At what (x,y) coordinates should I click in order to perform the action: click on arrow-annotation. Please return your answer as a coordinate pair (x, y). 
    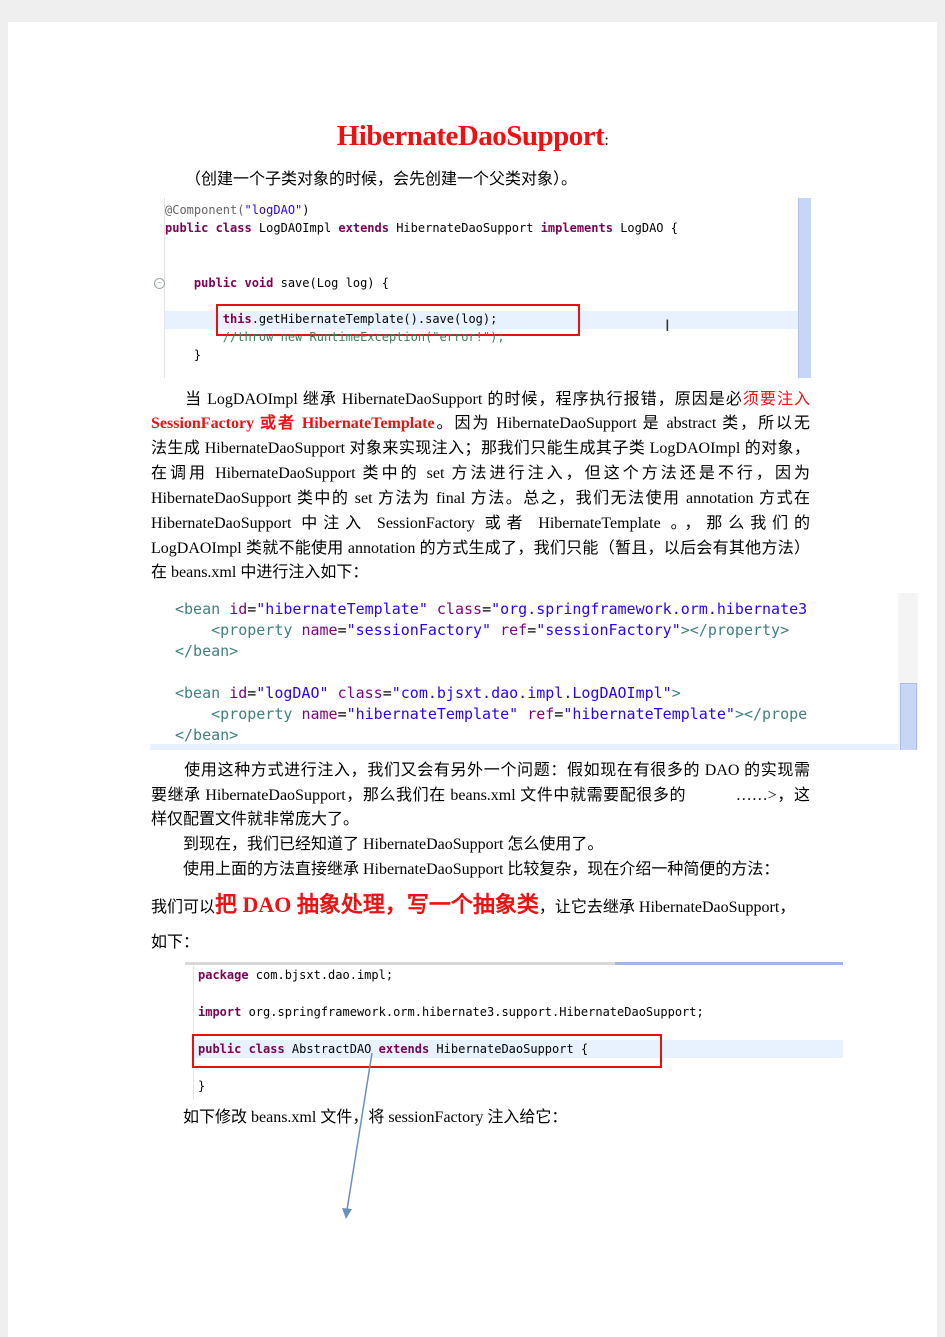
    Looking at the image, I should click on (357, 1135).